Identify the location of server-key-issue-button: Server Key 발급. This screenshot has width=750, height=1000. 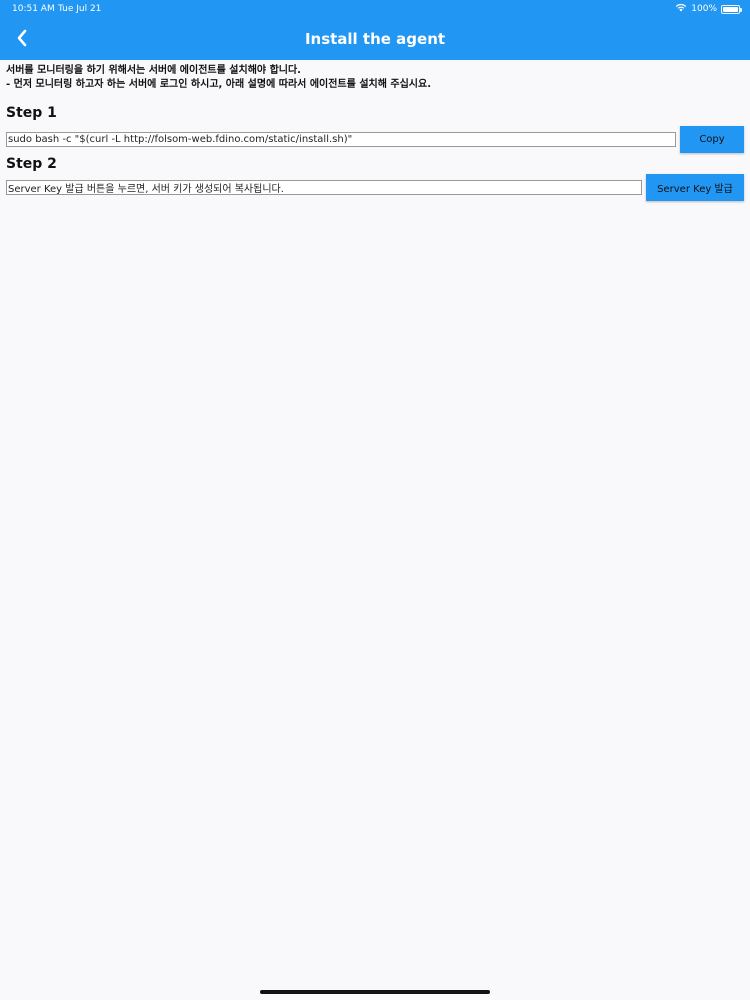
(695, 187).